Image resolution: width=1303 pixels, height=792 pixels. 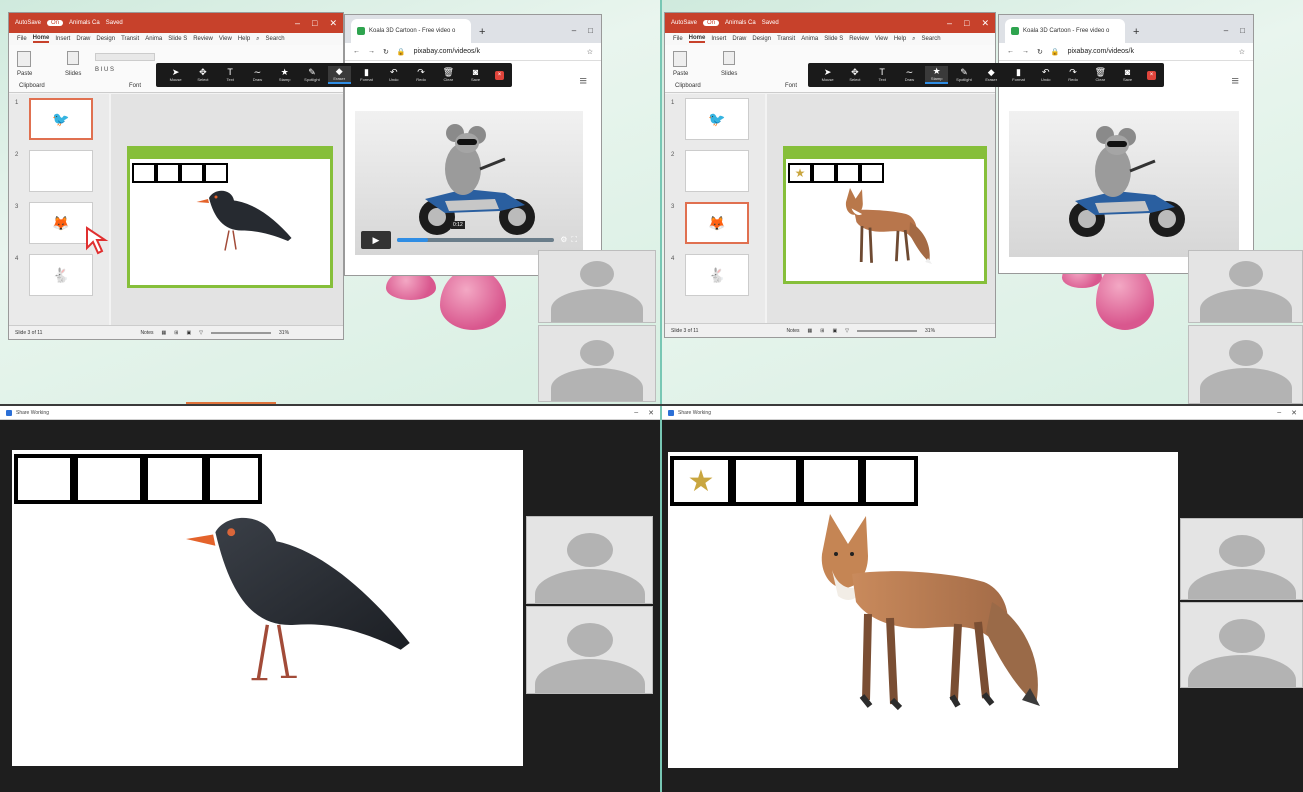 What do you see at coordinates (275, 39) in the screenshot?
I see `menu-search: Search` at bounding box center [275, 39].